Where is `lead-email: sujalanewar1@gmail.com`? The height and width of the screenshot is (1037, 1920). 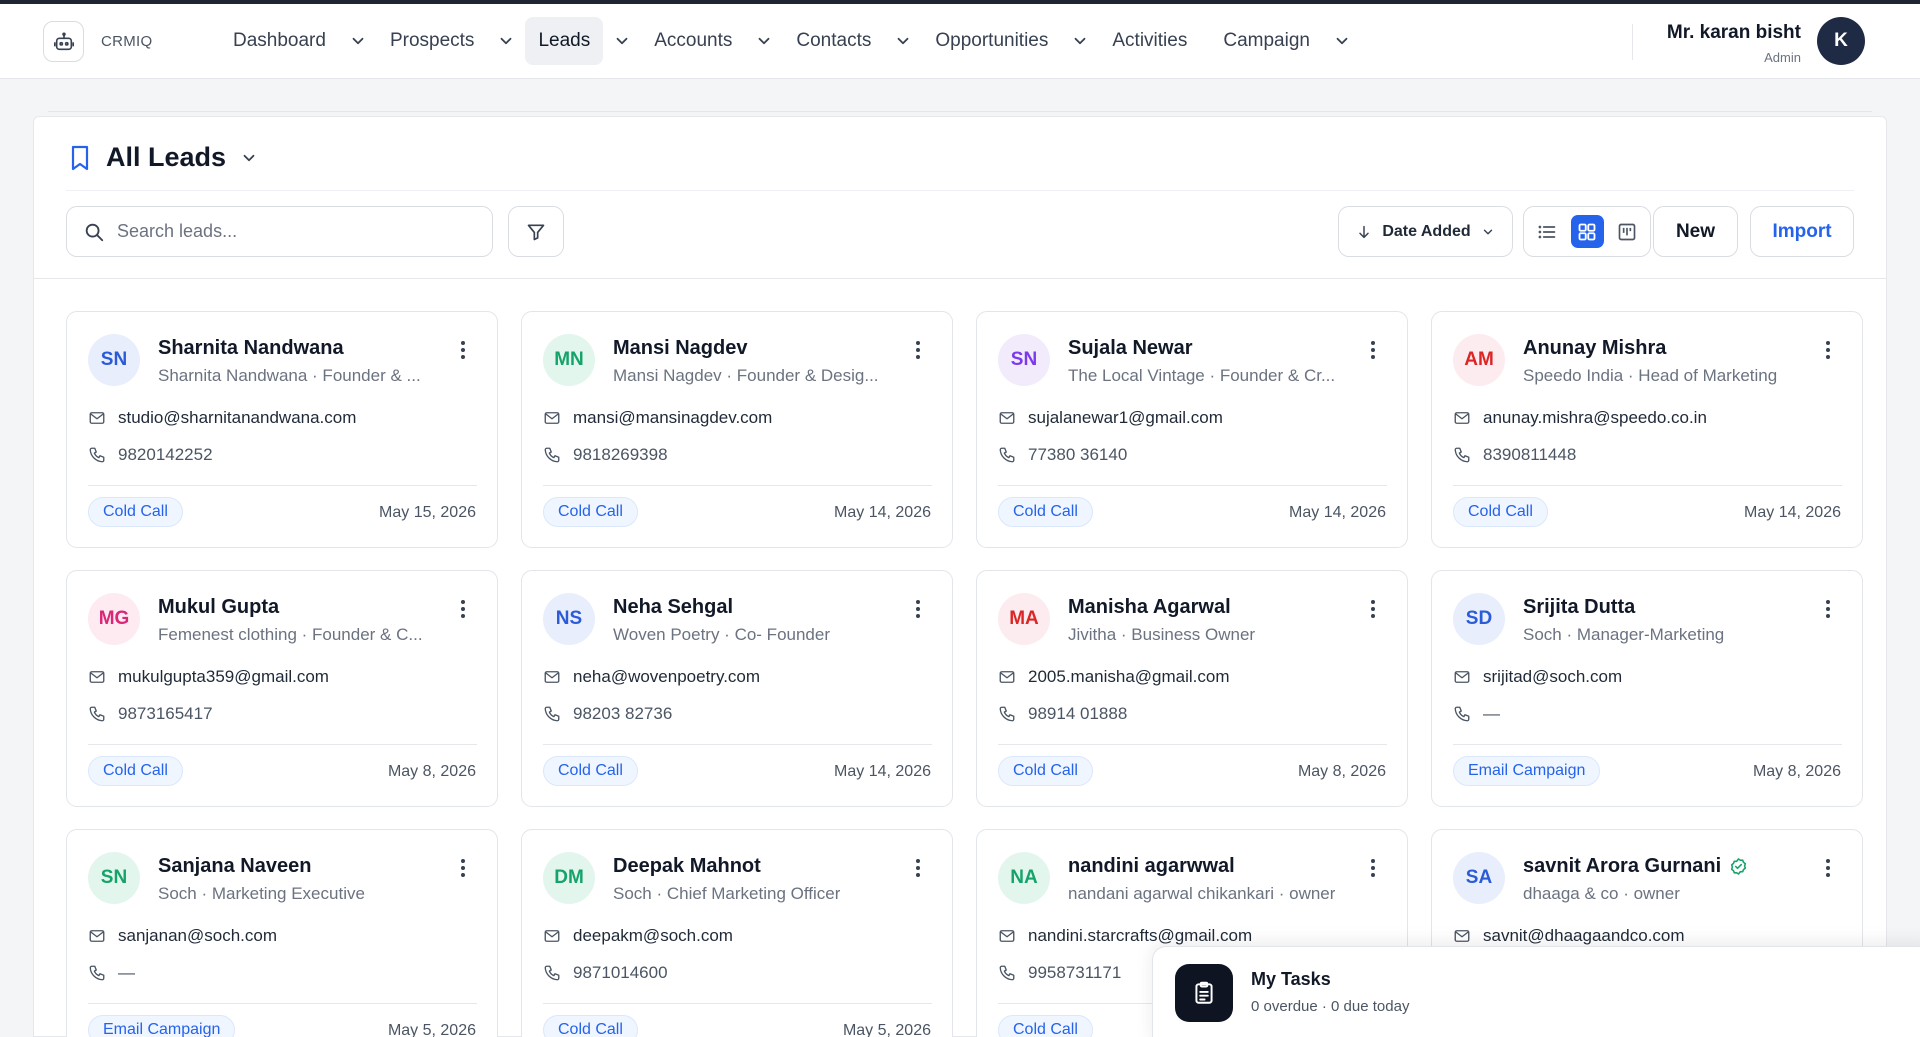
lead-email: sujalanewar1@gmail.com is located at coordinates (1125, 418).